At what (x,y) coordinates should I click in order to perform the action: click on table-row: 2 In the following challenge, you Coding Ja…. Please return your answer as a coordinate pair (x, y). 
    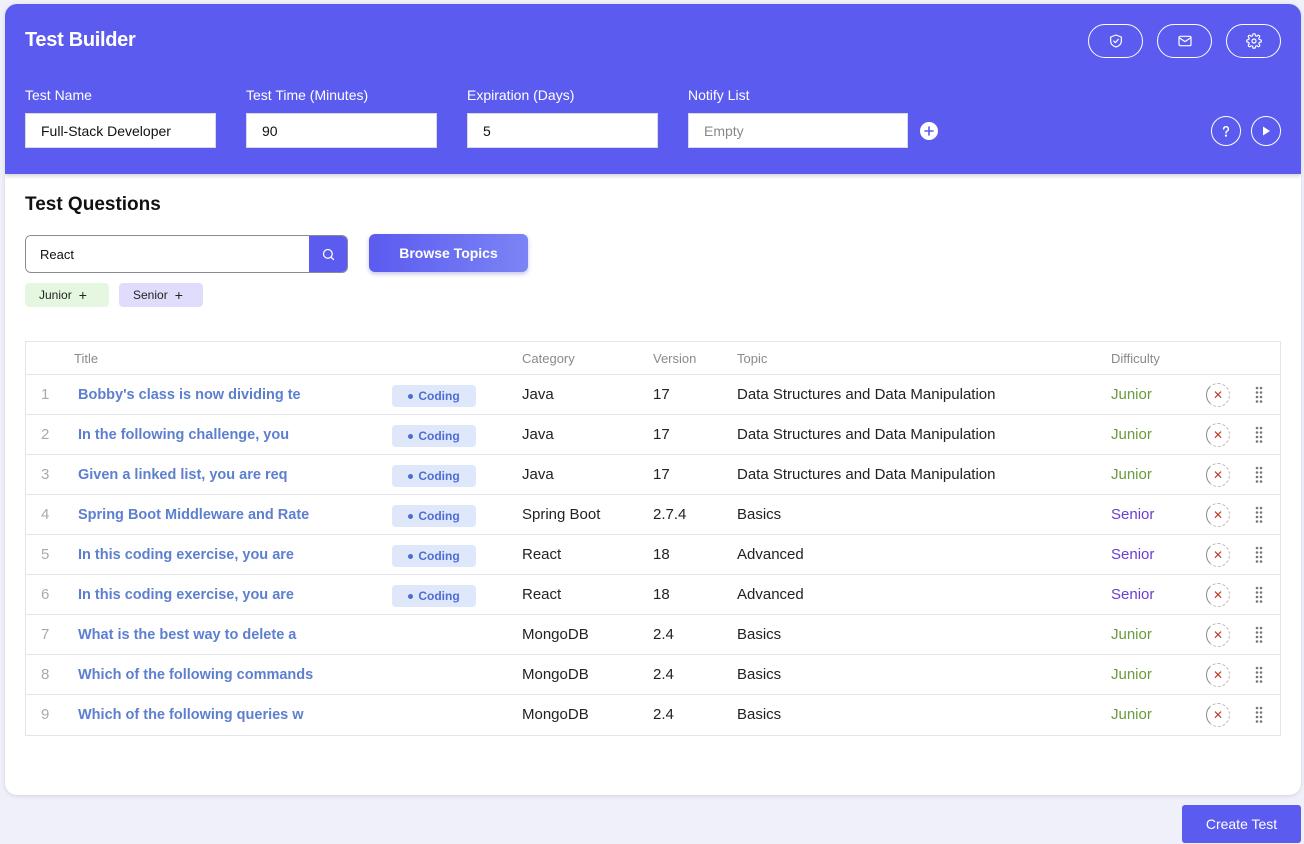
    Looking at the image, I should click on (653, 435).